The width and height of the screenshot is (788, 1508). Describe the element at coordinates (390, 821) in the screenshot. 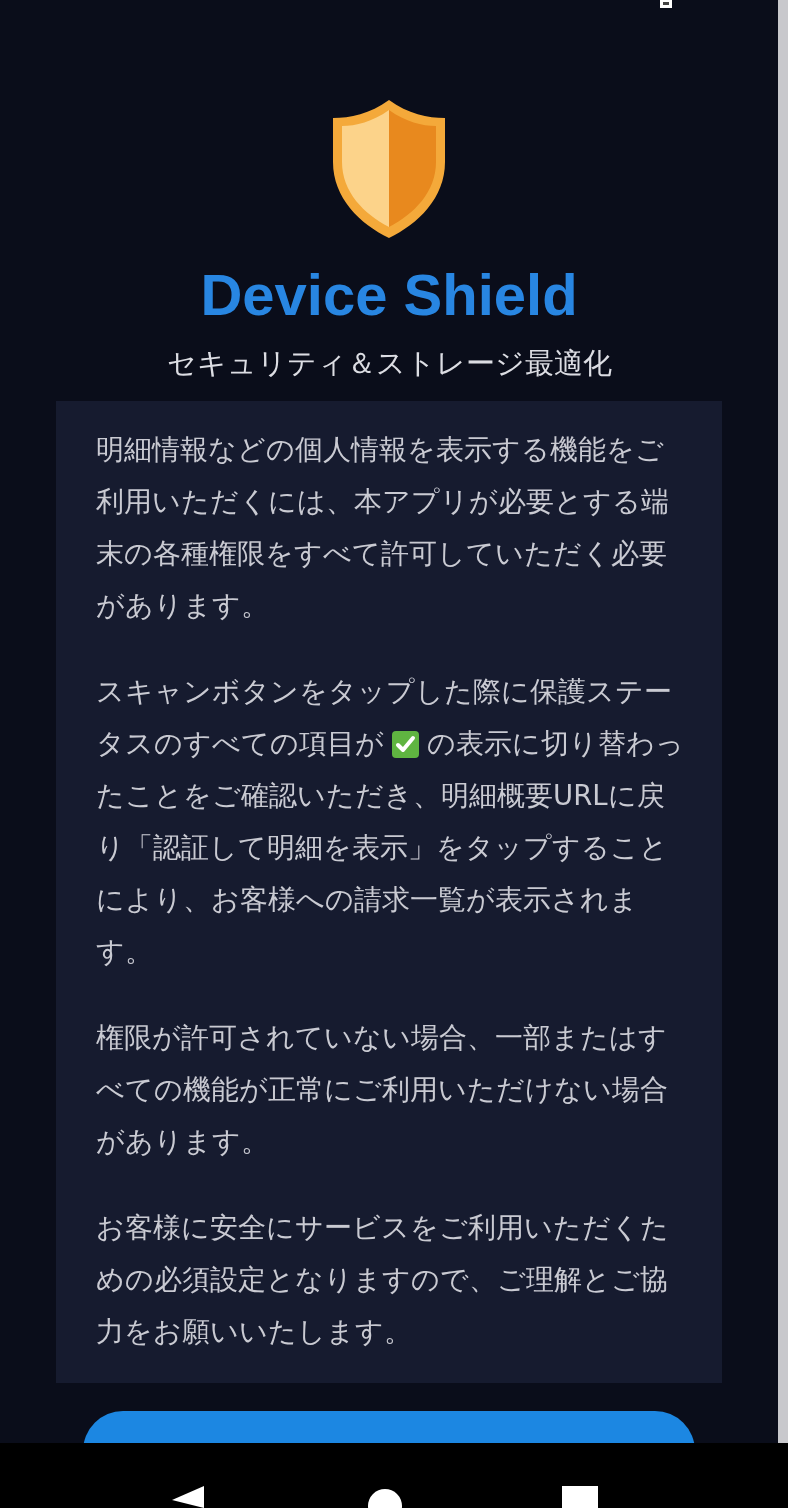

I see `notice-paragraph: スキャンボタンをタップした際に保護ステータスのすべての項目が の表示に切り替わったことをご確認いただき、明細概要URLに戻り「認証して明細を表示」をタップすることにより、お客様への請求一覧が表示されます。` at that location.